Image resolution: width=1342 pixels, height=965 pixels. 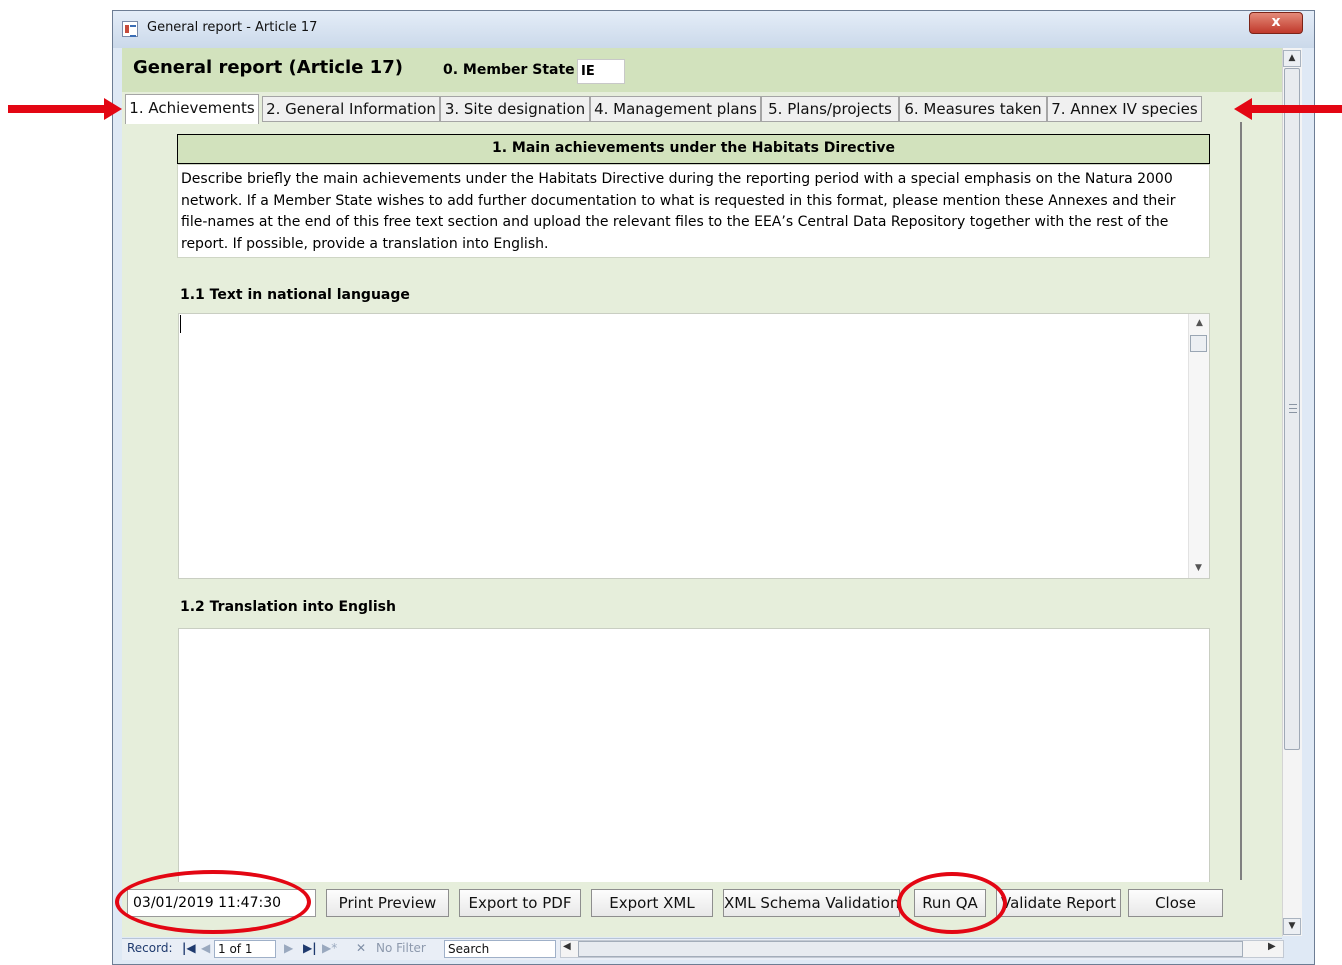 I want to click on annotation-arrow-right-head, so click(x=1243, y=109).